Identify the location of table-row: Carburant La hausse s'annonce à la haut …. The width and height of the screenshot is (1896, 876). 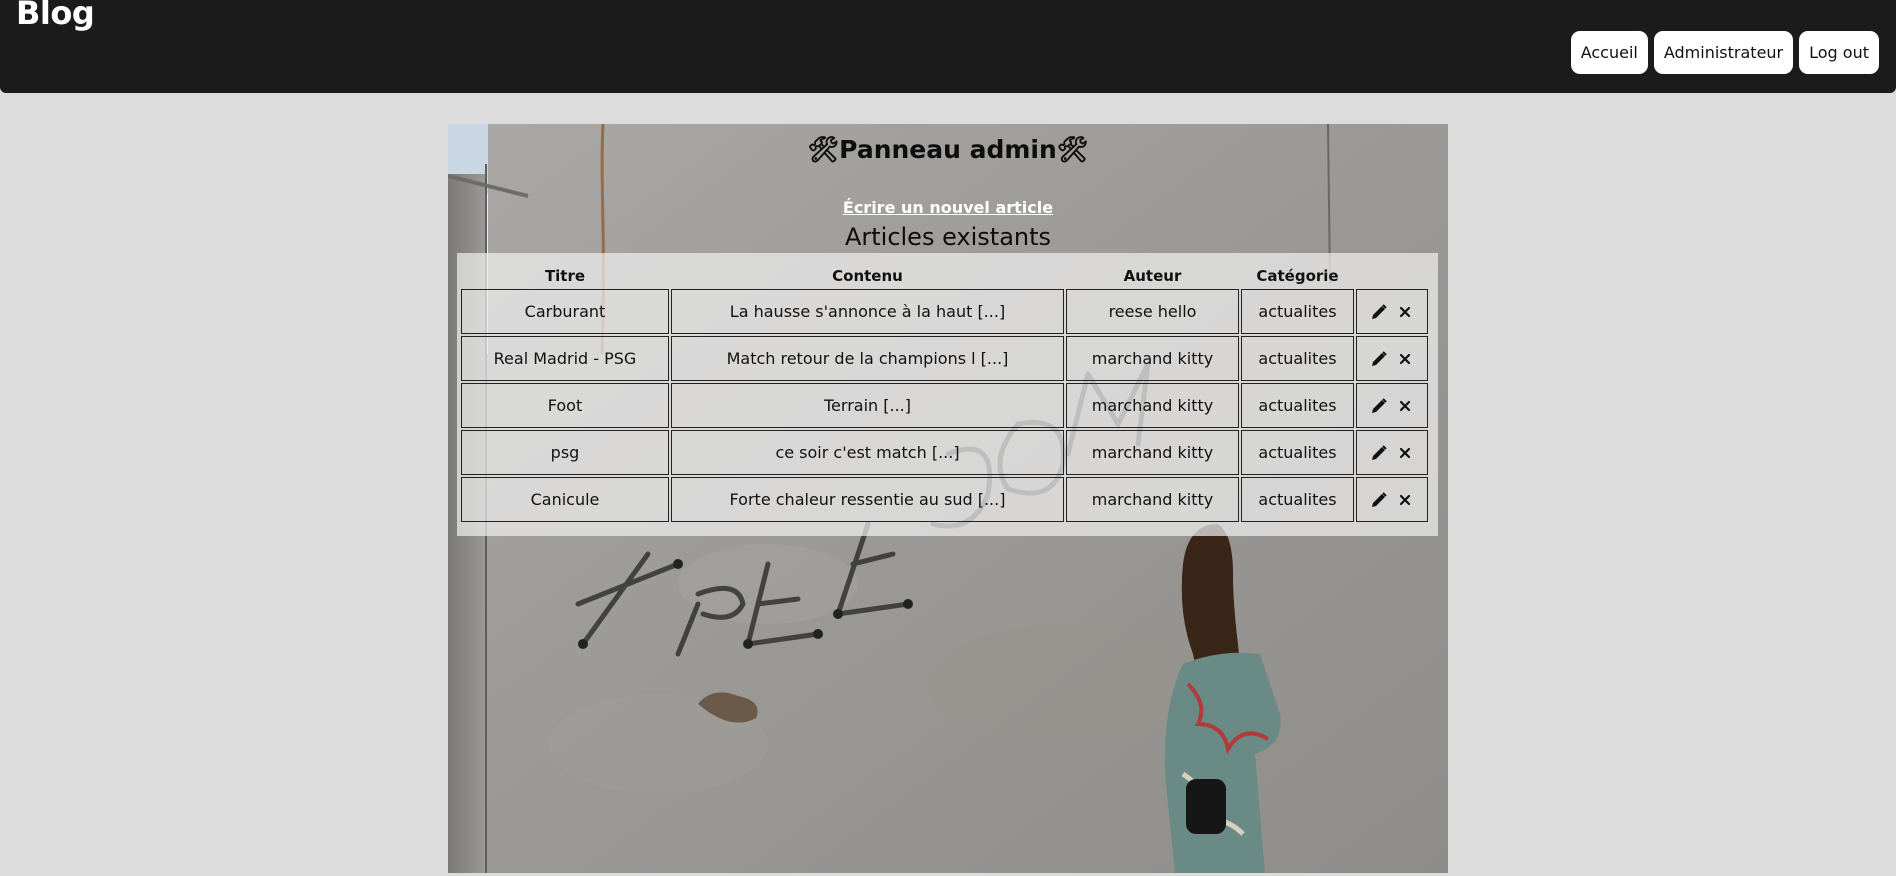
(944, 311).